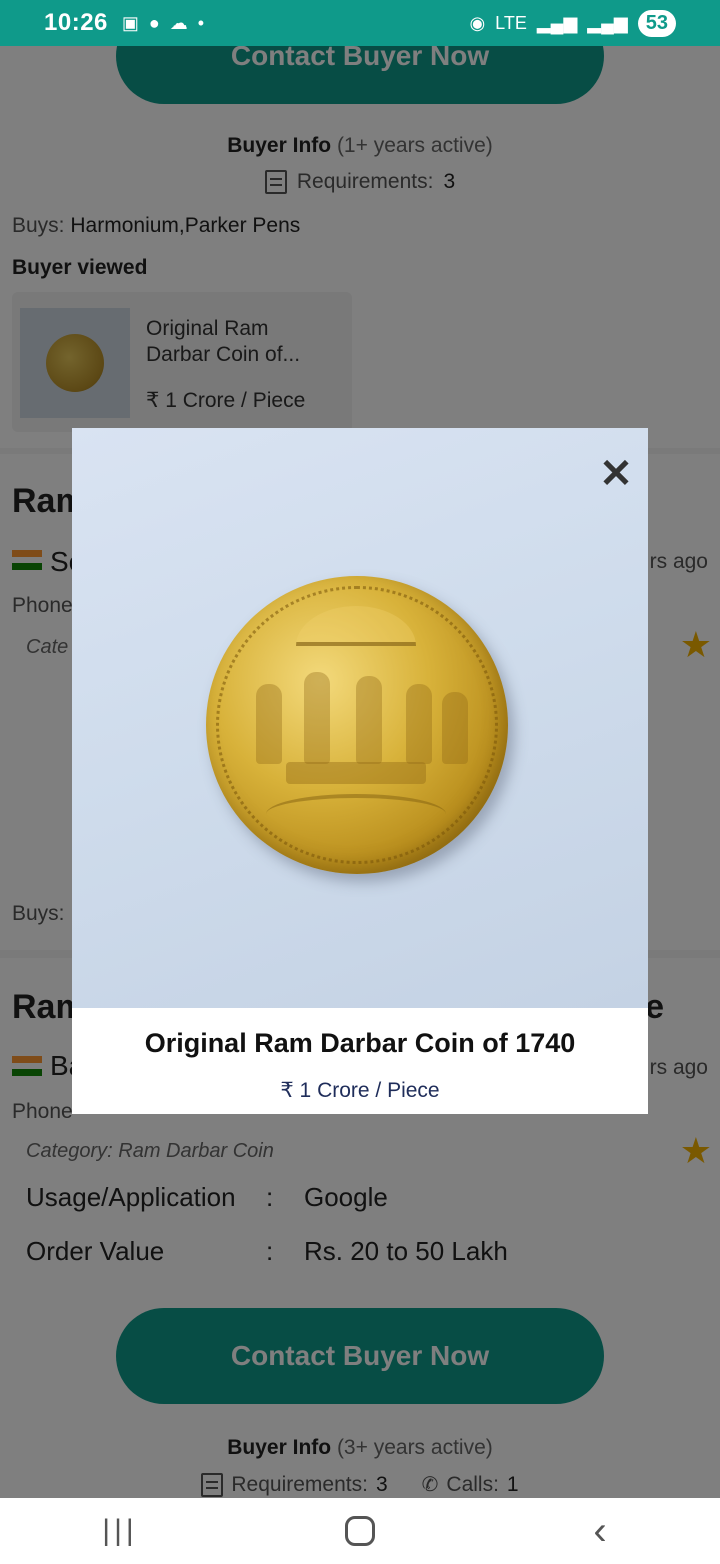 This screenshot has width=720, height=1564. Describe the element at coordinates (360, 1090) in the screenshot. I see `modal-product-price: ₹ 1 Crore / Piece` at that location.